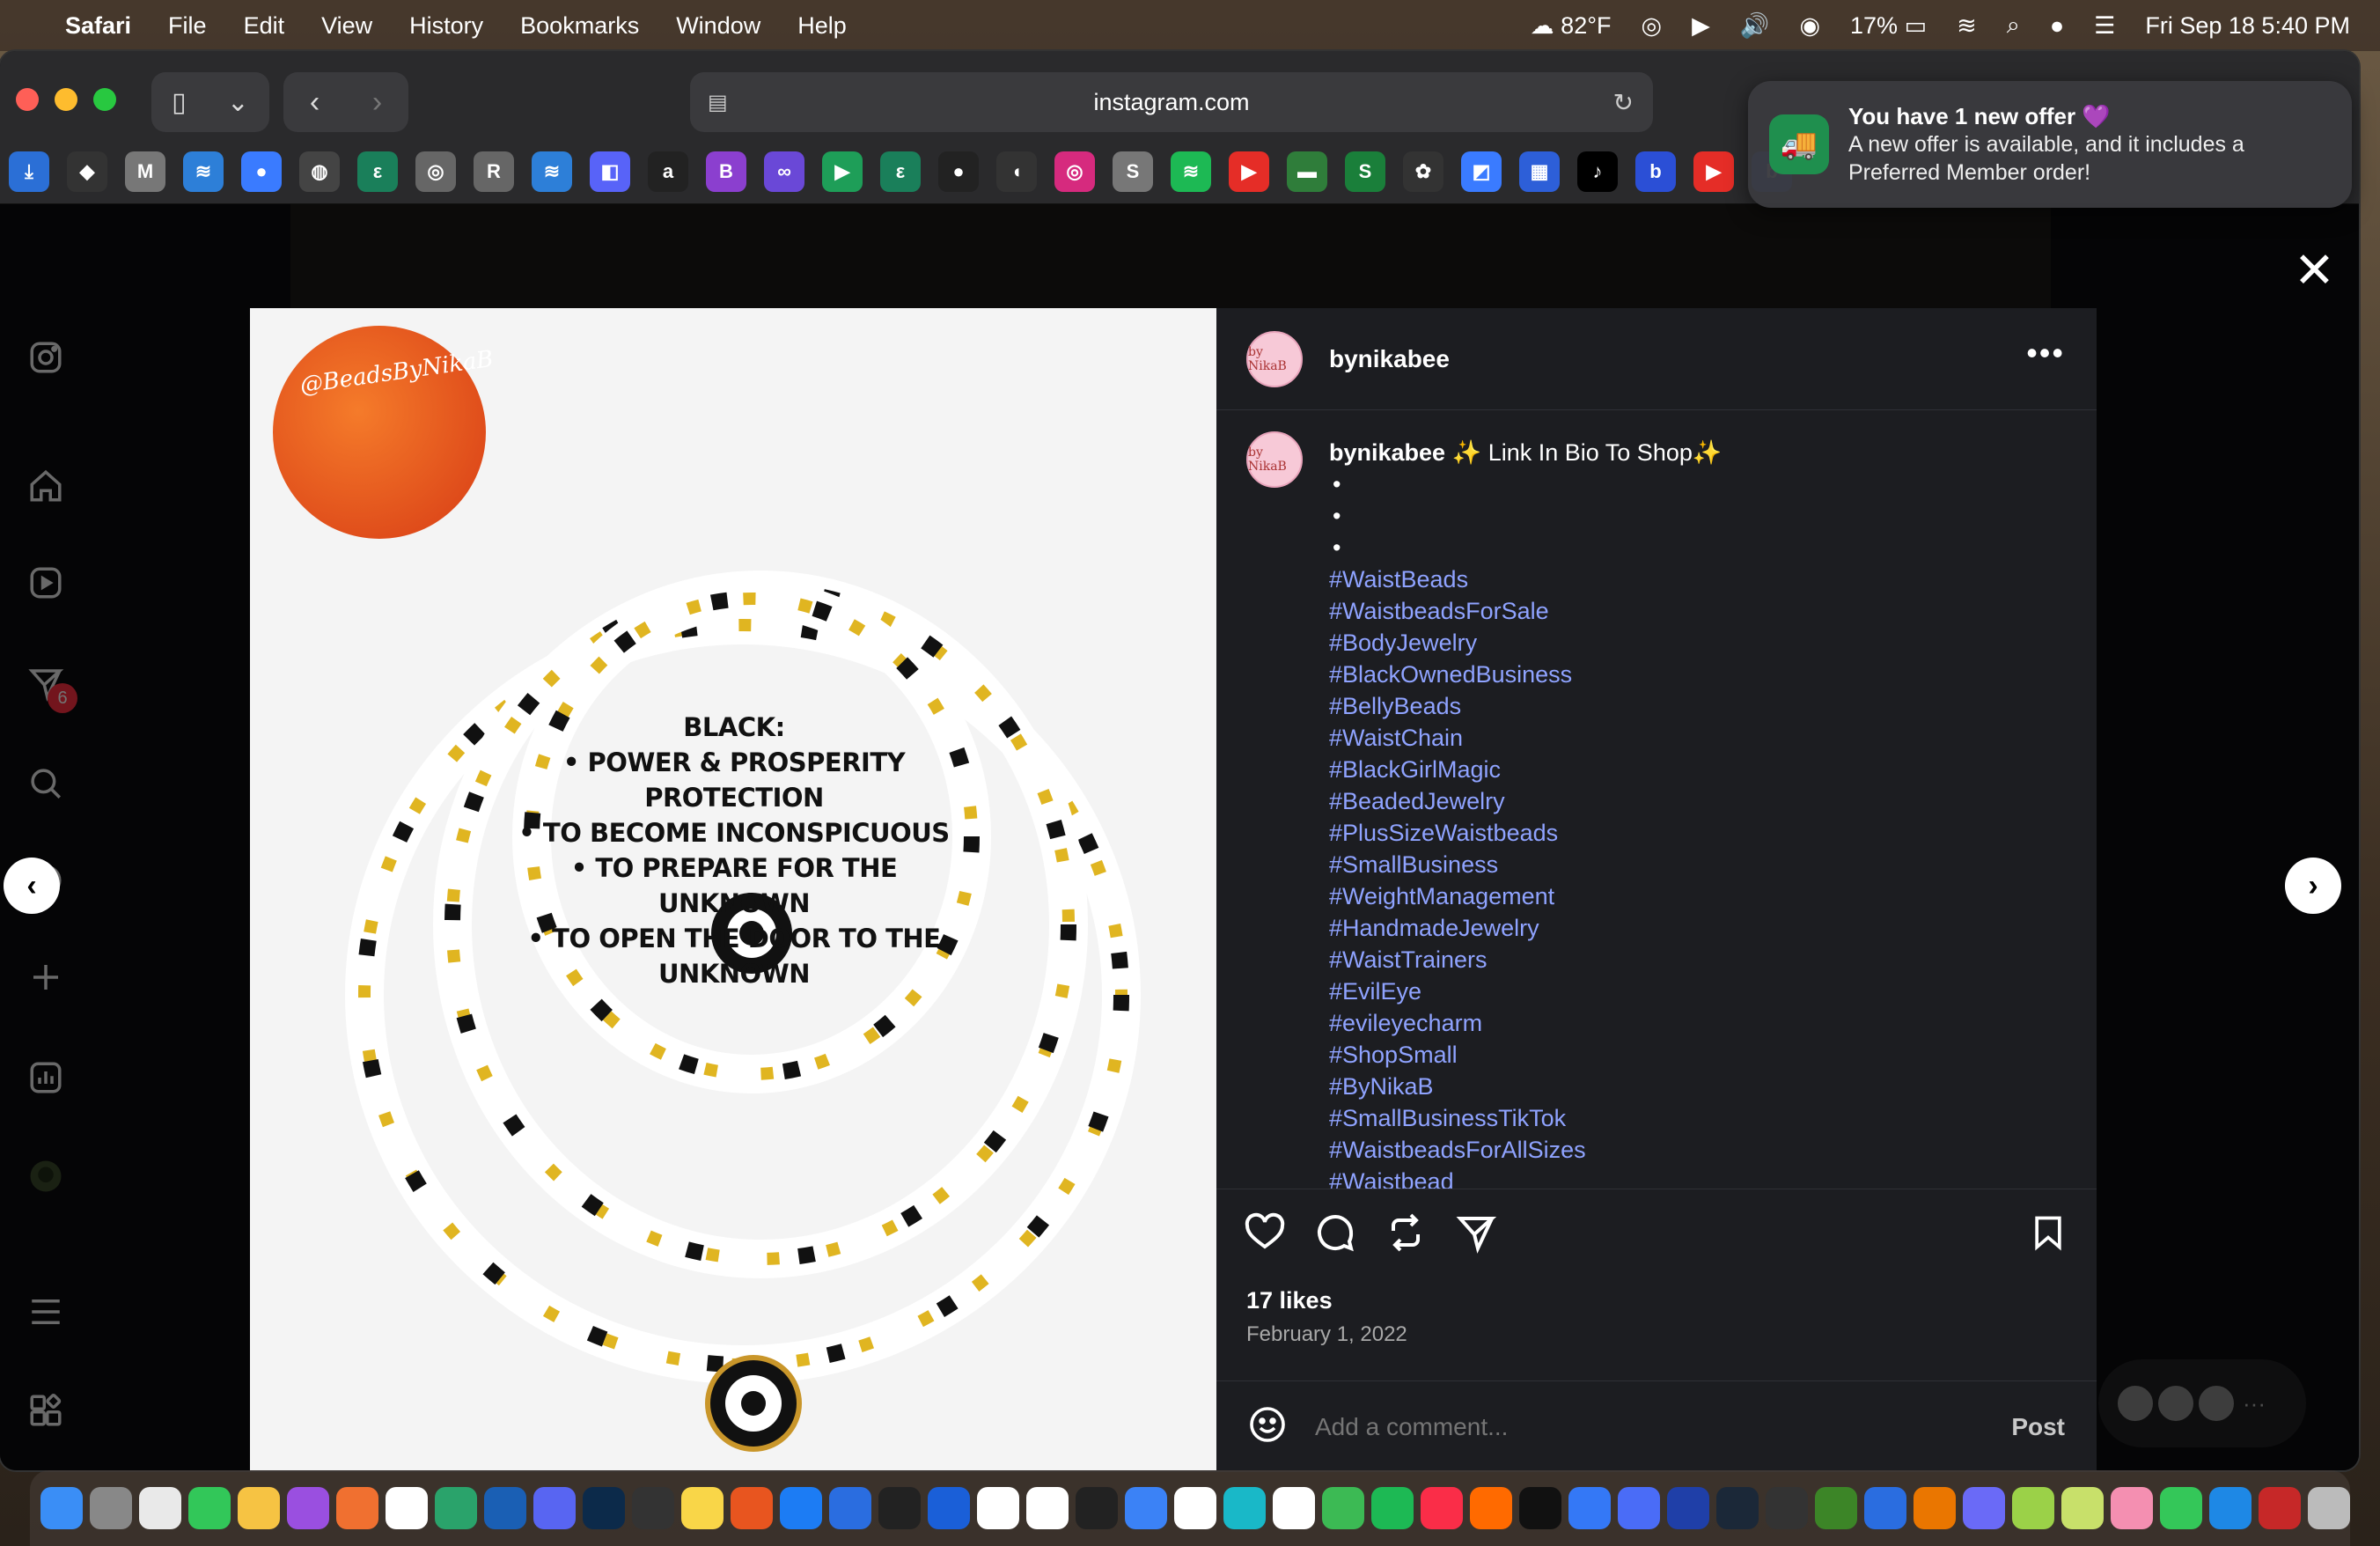 Image resolution: width=2380 pixels, height=1546 pixels. I want to click on zoom-window-button, so click(104, 99).